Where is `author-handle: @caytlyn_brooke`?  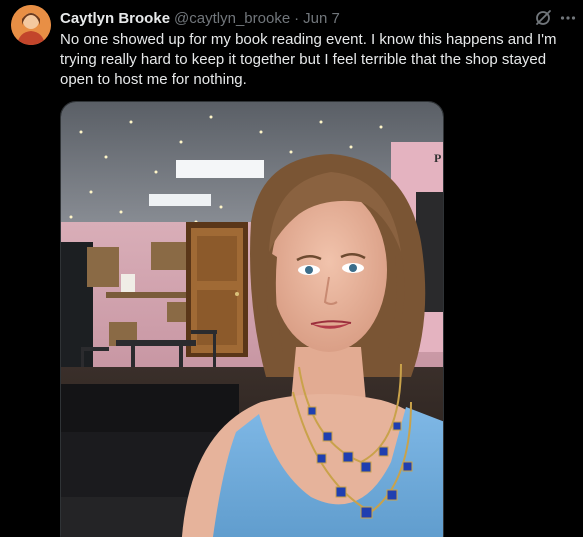 author-handle: @caytlyn_brooke is located at coordinates (232, 18).